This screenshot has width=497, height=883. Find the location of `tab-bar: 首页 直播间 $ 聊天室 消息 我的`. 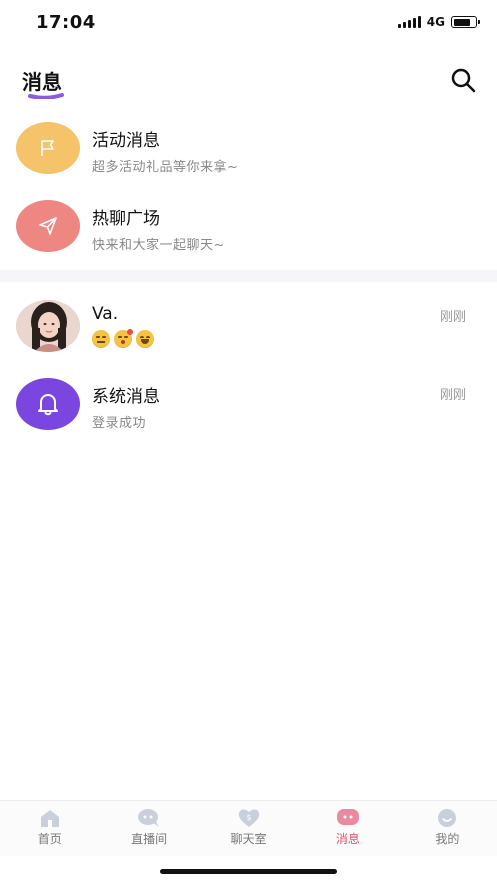

tab-bar: 首页 直播间 $ 聊天室 消息 我的 is located at coordinates (248, 828).